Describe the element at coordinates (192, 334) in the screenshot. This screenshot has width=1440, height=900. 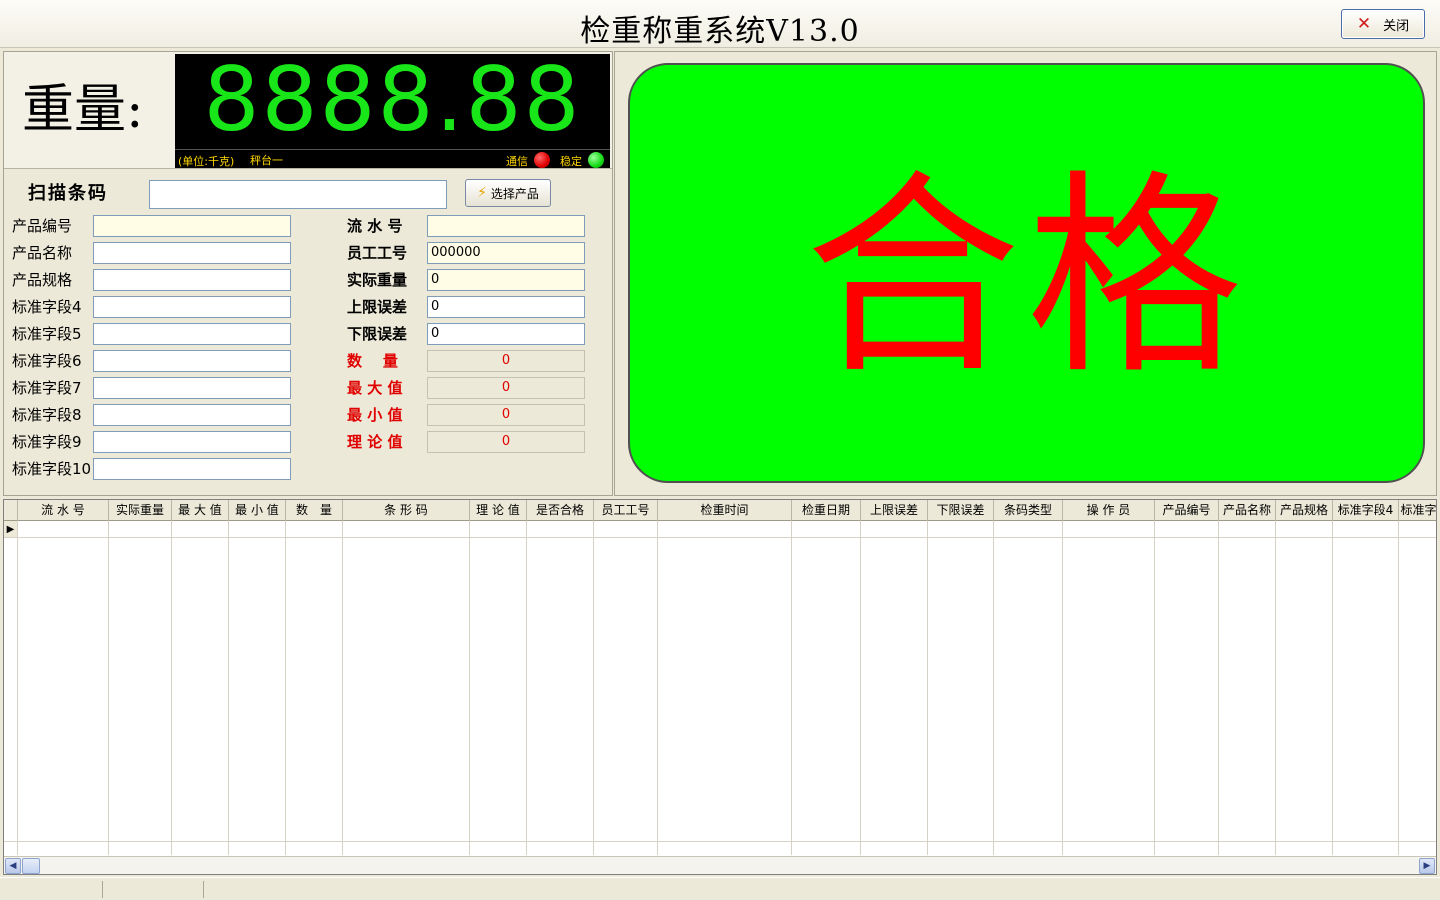
I see `std-field5-field` at that location.